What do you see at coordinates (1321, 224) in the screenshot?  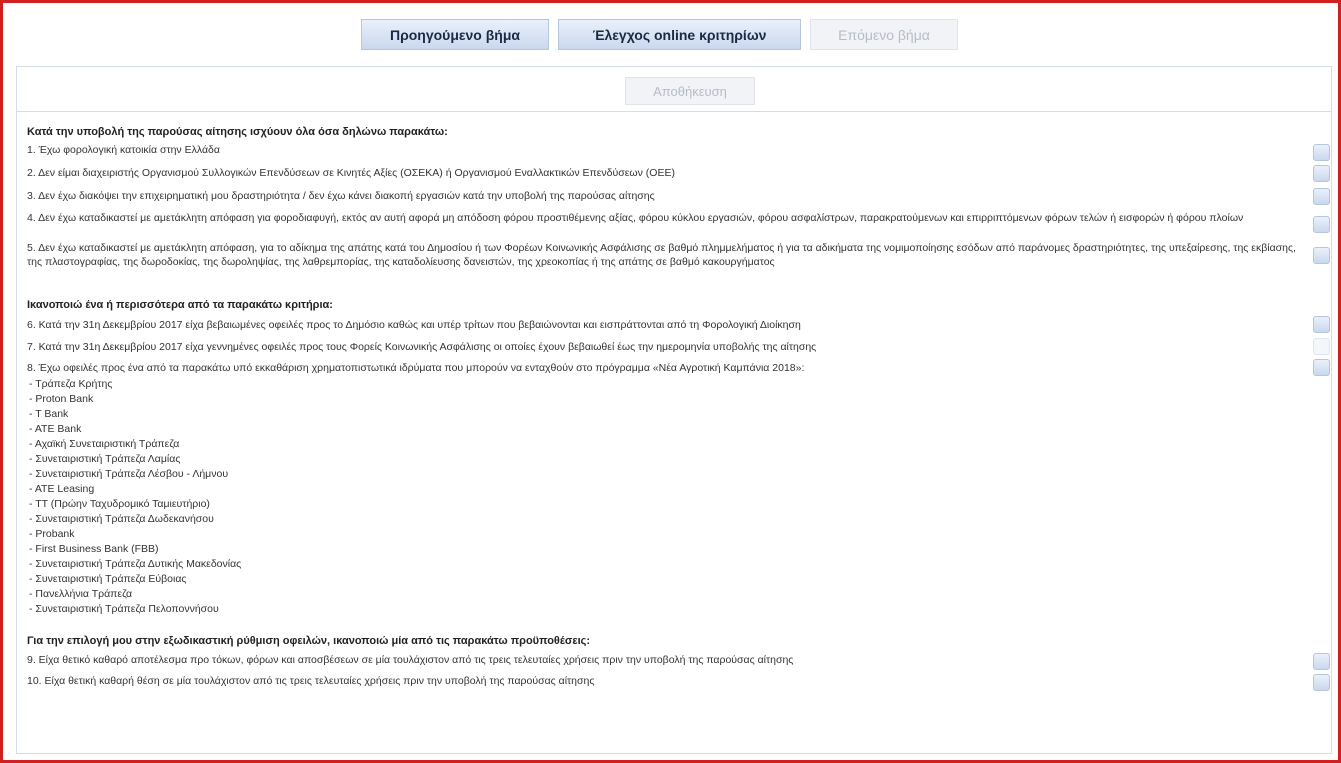 I see `criterion-4-checkbox` at bounding box center [1321, 224].